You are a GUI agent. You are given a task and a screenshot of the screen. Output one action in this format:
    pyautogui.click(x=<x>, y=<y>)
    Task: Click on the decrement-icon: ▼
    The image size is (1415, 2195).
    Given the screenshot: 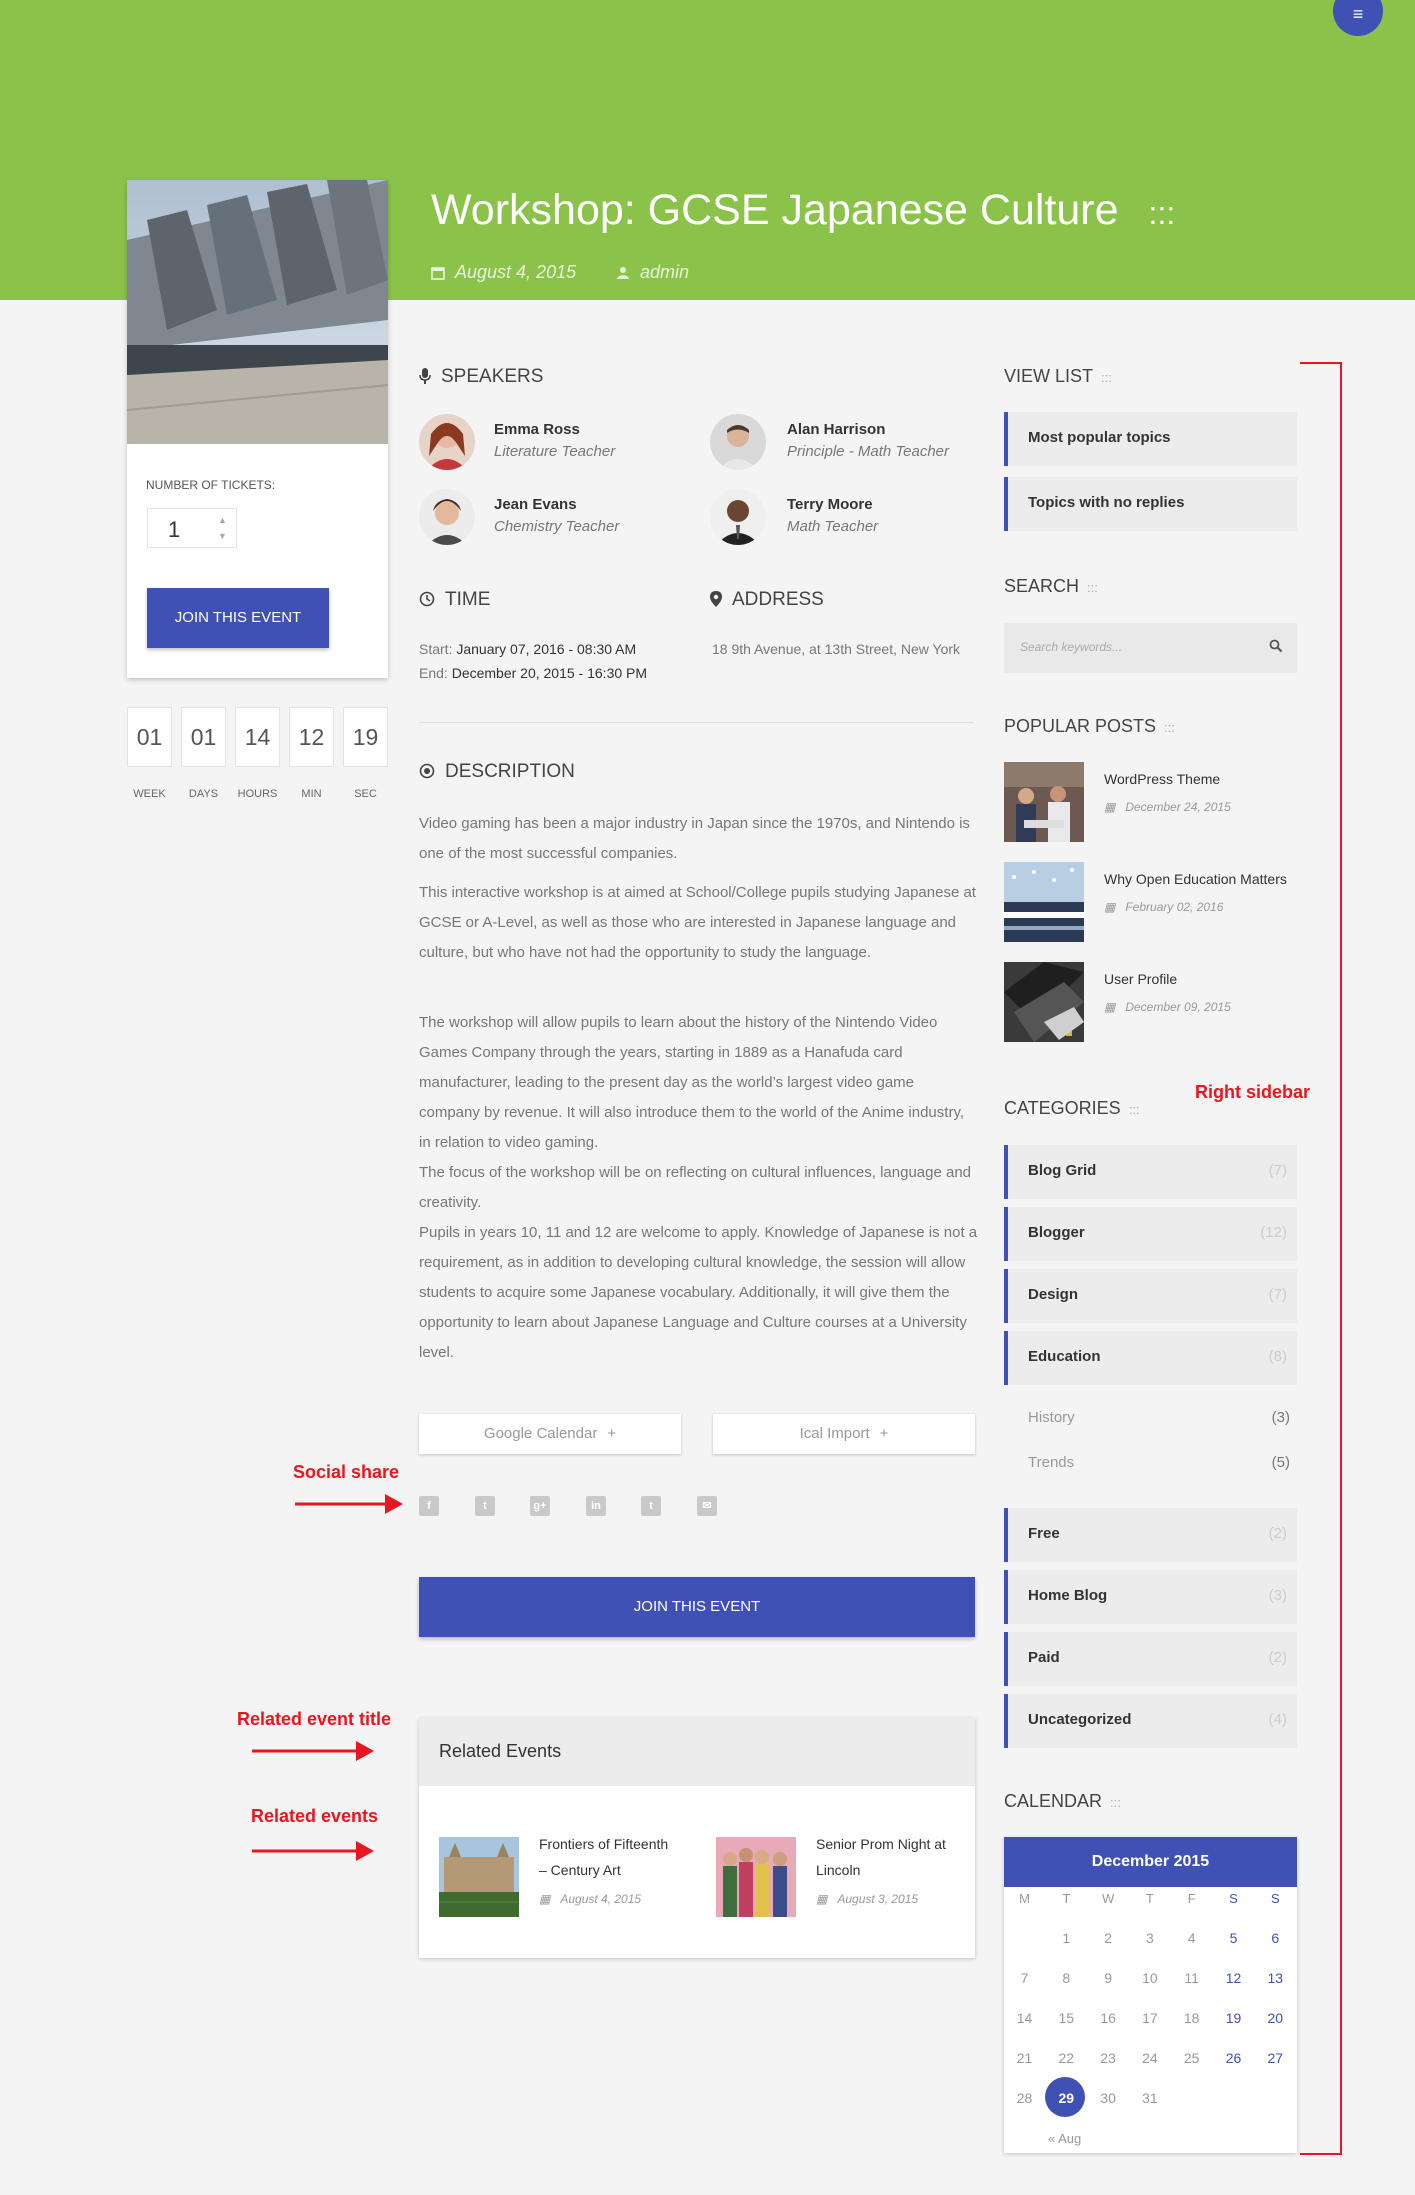 What is the action you would take?
    pyautogui.click(x=222, y=536)
    